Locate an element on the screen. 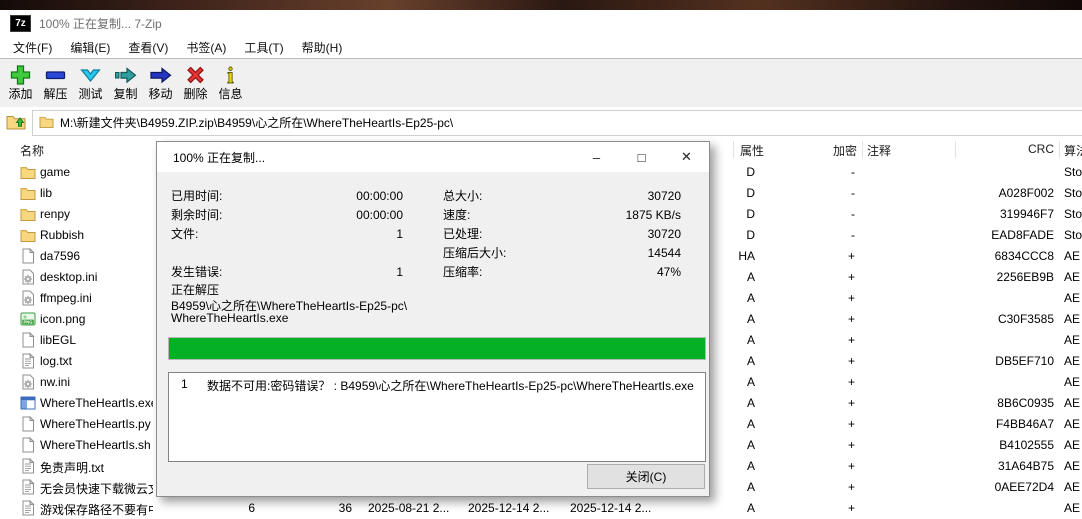 Image resolution: width=1082 pixels, height=519 pixels. column-header-comment: 注释 is located at coordinates (879, 150).